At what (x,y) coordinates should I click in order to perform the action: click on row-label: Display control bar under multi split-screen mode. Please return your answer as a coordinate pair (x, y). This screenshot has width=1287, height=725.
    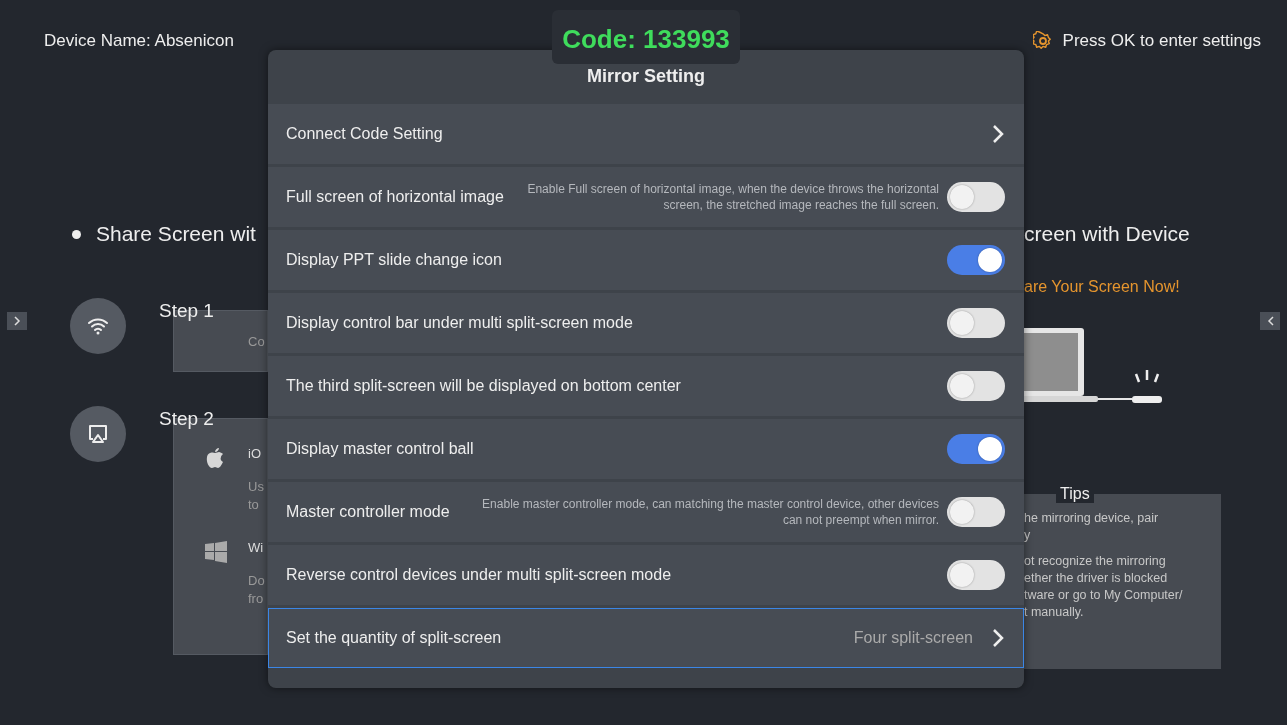
    Looking at the image, I should click on (459, 323).